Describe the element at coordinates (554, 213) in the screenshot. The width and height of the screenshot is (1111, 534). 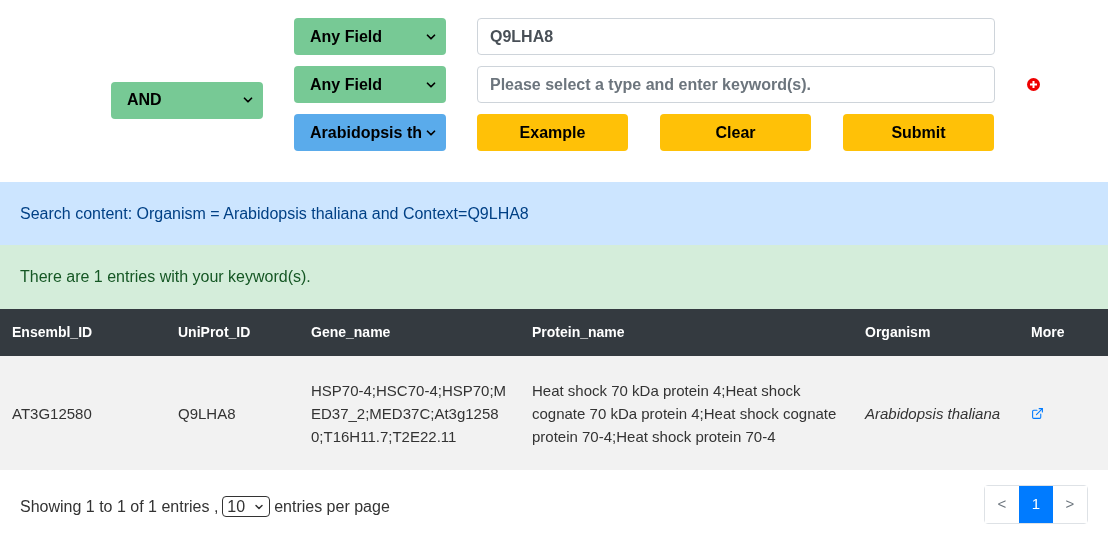
I see `search-summary: Search content: Organism = Arabidopsis thaliana and Context=Q9LHA8` at that location.